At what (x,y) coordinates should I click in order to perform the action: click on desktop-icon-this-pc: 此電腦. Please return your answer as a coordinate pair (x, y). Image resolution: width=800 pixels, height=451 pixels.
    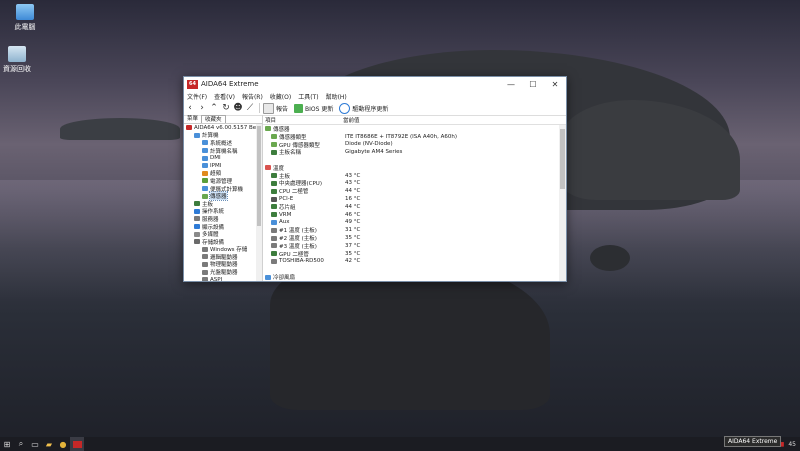
    Looking at the image, I should click on (25, 18).